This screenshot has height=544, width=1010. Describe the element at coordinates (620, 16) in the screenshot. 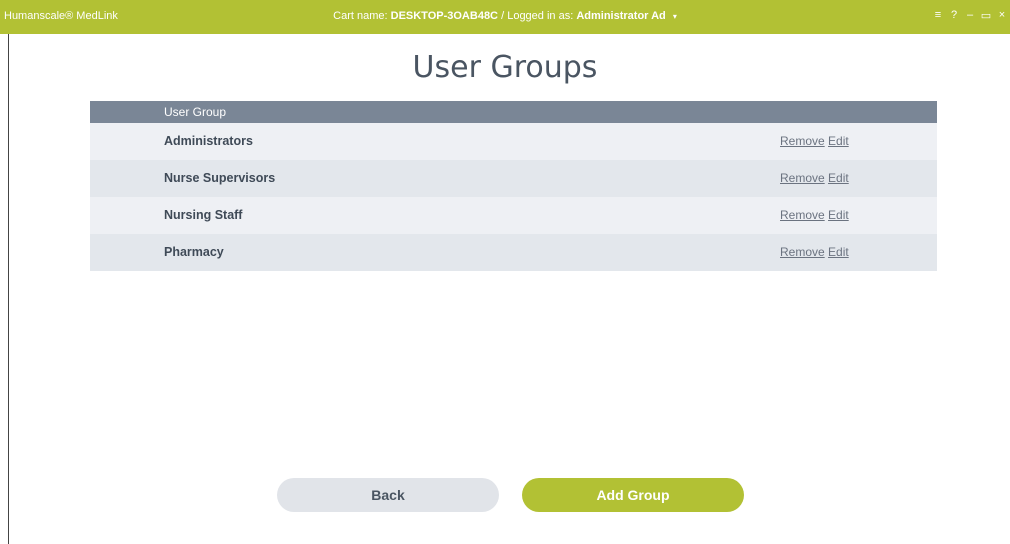

I see `user-menu: Administrator Ad` at that location.